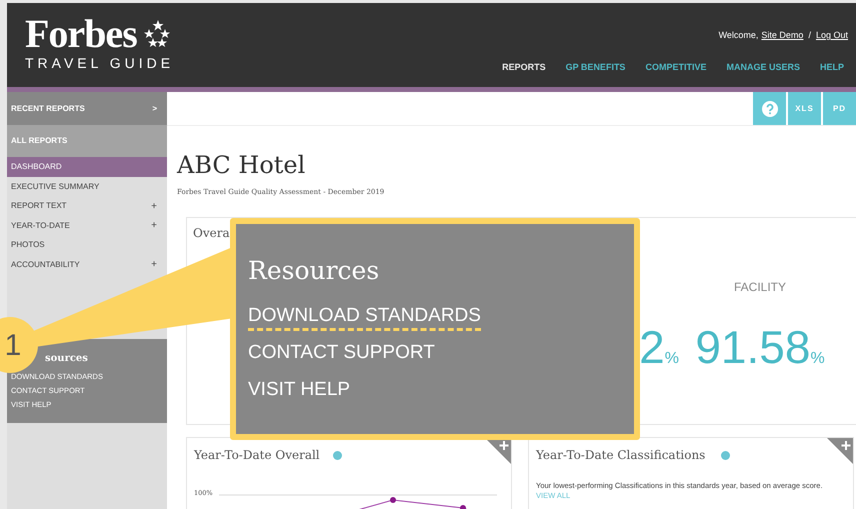 The height and width of the screenshot is (509, 856). I want to click on logout-link: Log Out, so click(832, 35).